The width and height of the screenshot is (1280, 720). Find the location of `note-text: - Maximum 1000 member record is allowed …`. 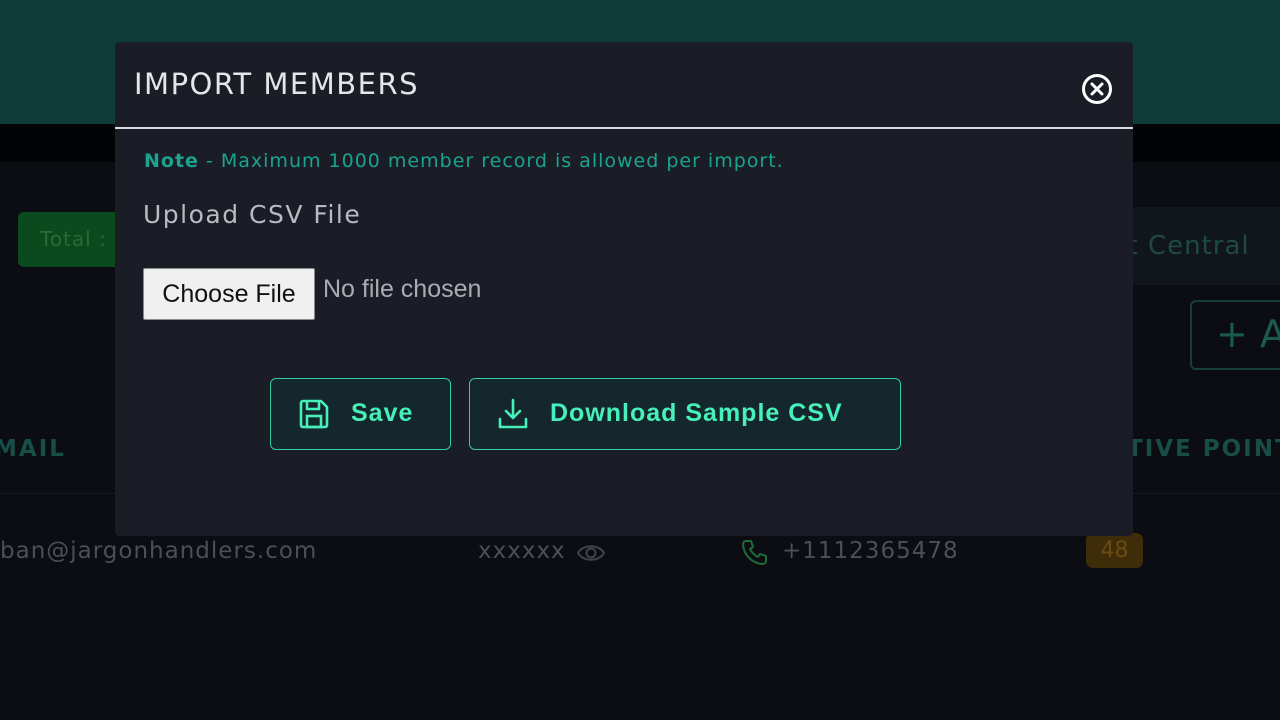

note-text: - Maximum 1000 member record is allowed … is located at coordinates (491, 161).